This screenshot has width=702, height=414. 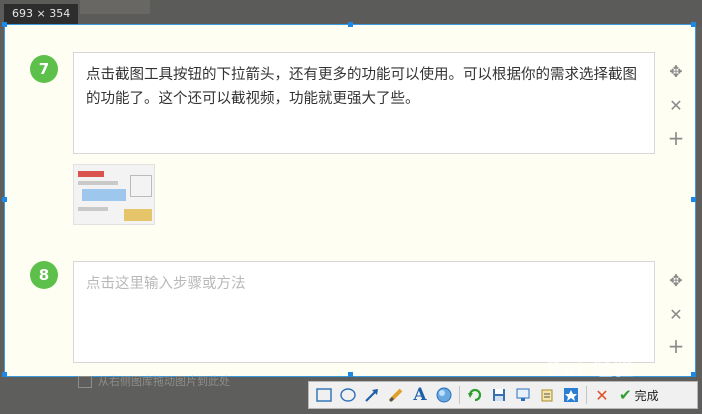 I want to click on save-icon, so click(x=499, y=395).